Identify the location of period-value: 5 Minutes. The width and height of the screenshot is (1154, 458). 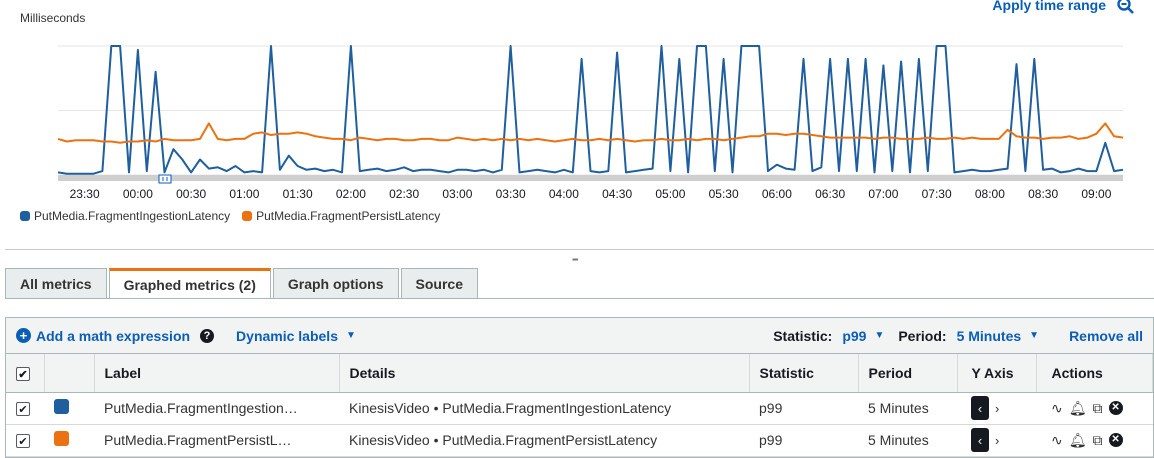
(989, 335).